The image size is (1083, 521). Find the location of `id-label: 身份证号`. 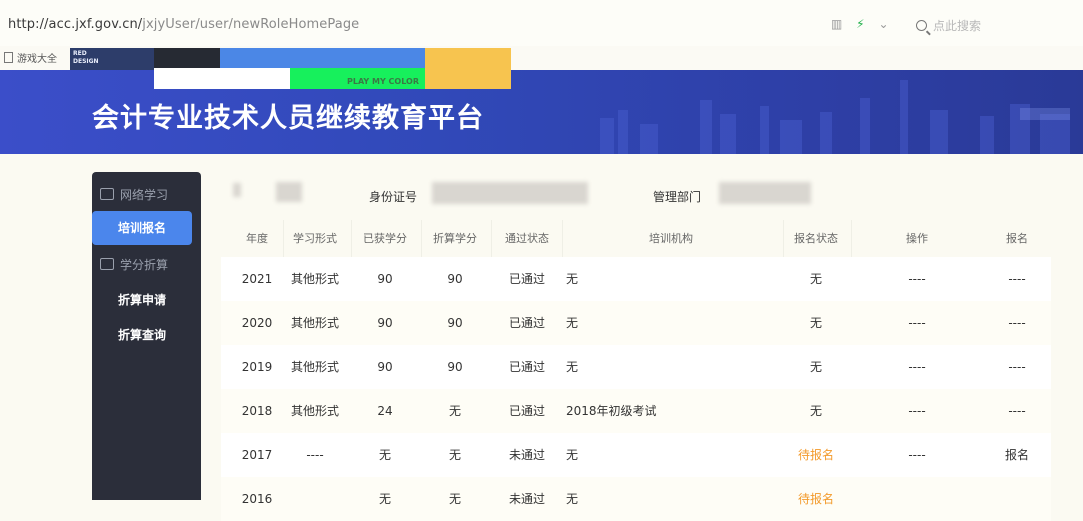

id-label: 身份证号 is located at coordinates (393, 197).